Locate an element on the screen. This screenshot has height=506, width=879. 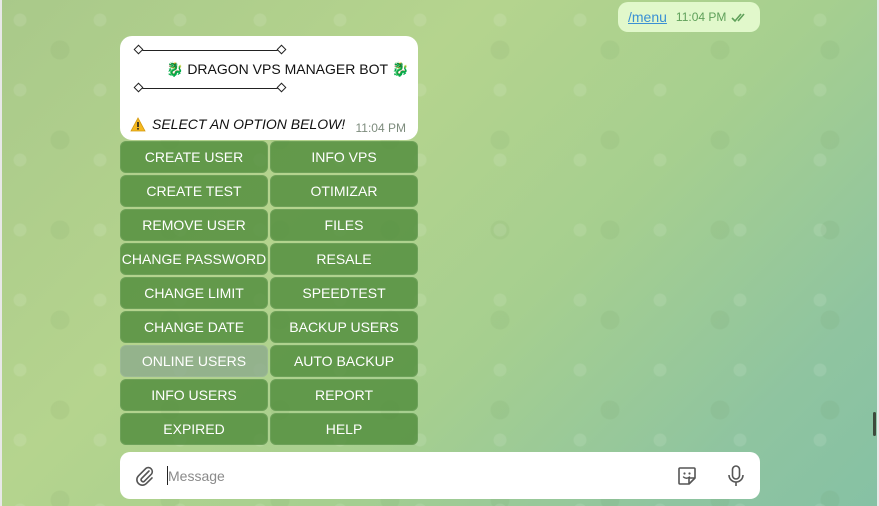
message-composer is located at coordinates (440, 475).